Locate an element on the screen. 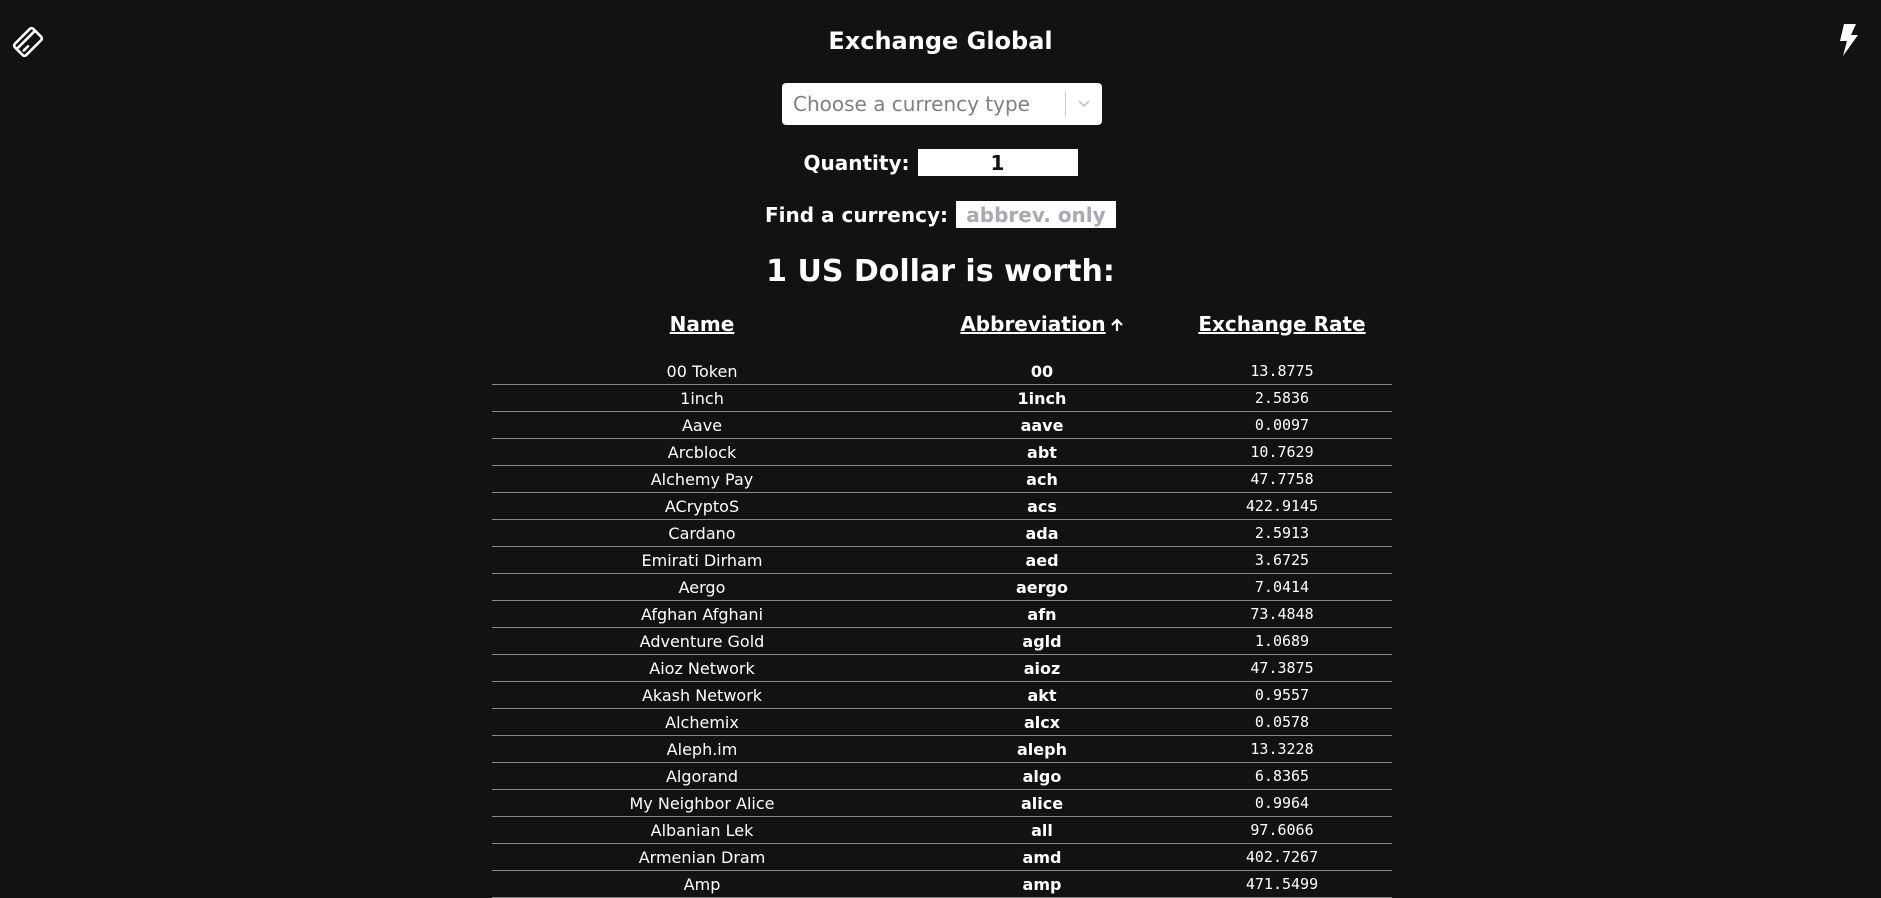 The width and height of the screenshot is (1881, 898). exchange-rate-cell: 13.8775 is located at coordinates (1282, 371).